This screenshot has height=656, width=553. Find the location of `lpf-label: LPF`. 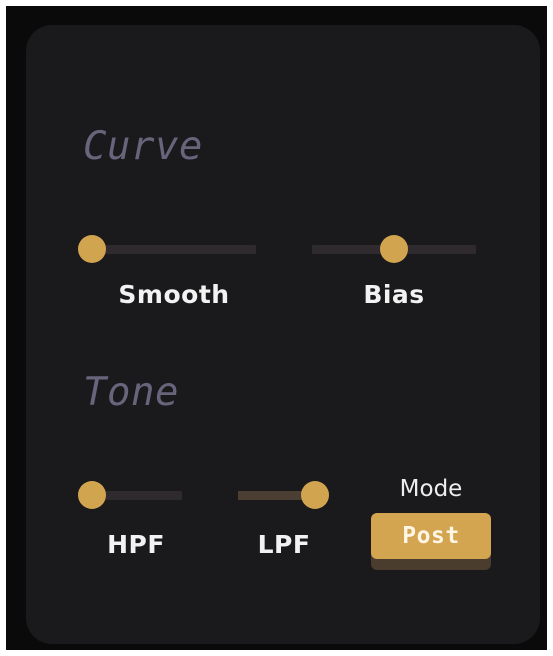

lpf-label: LPF is located at coordinates (284, 544).